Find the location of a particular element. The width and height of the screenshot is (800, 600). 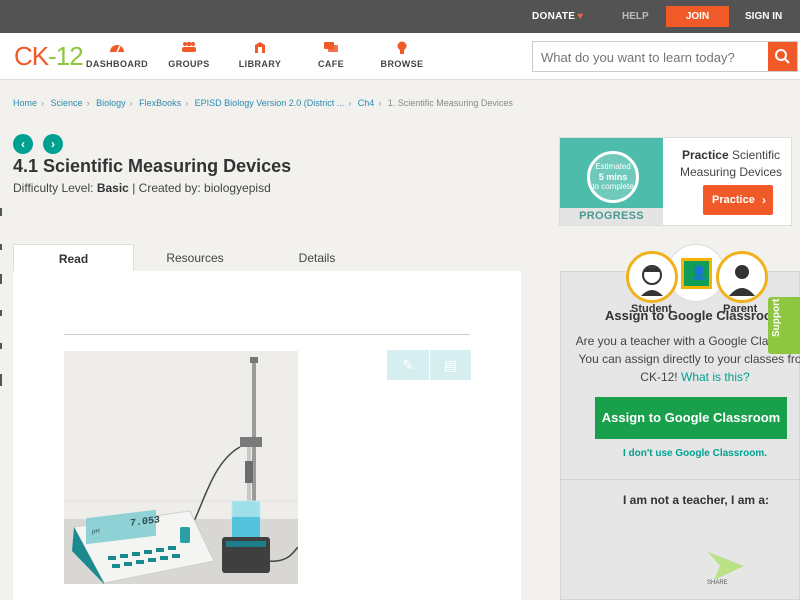

assign-classroom-button: Assign to Google Classroom is located at coordinates (691, 418).